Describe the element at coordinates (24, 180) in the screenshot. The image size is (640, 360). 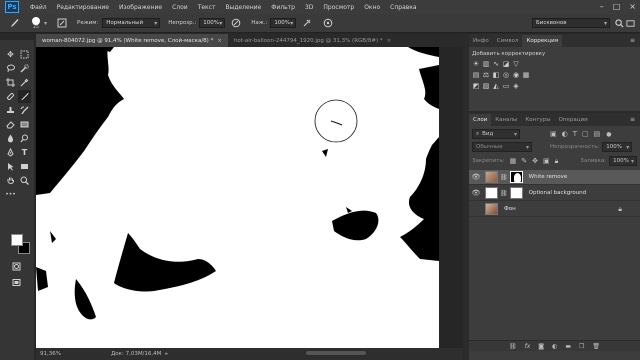
I see `zoom-tool-icon` at that location.